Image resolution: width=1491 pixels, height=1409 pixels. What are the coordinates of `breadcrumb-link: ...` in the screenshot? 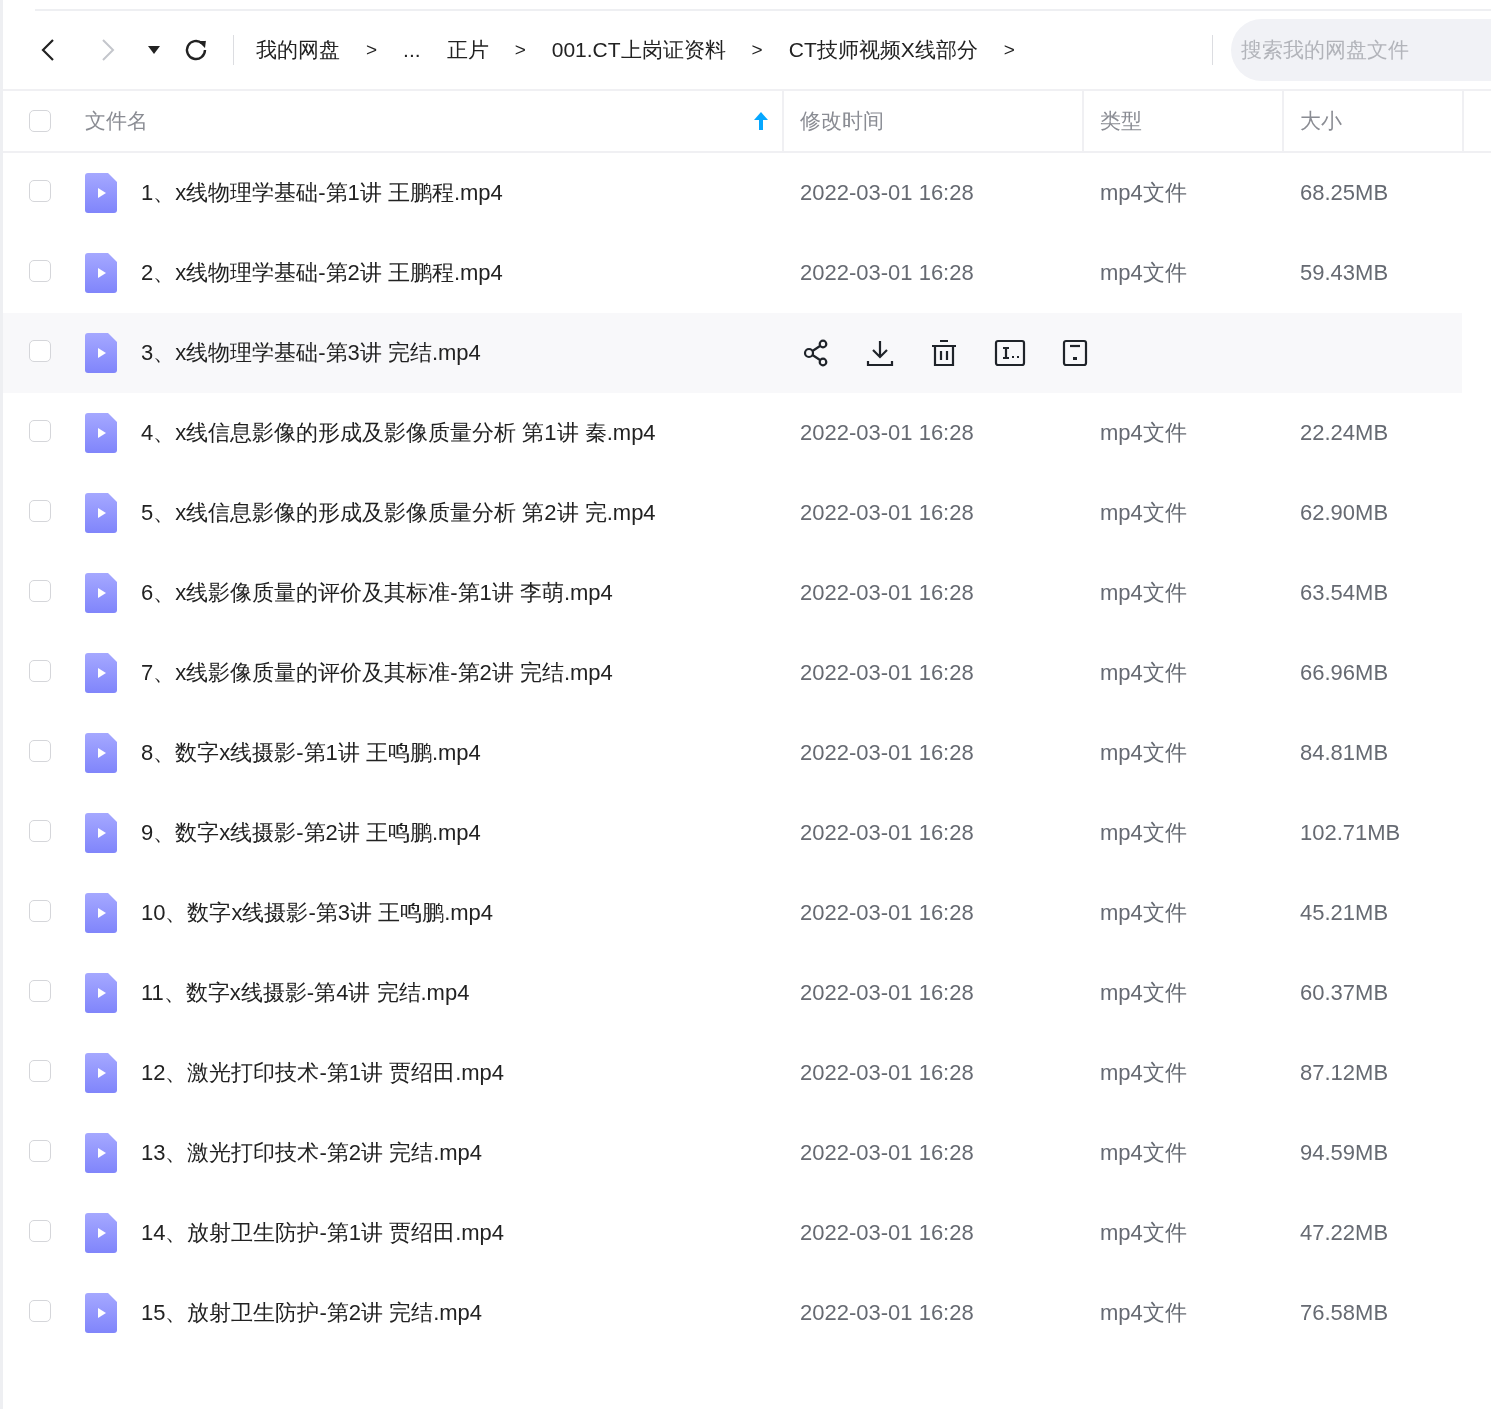 It's located at (412, 50).